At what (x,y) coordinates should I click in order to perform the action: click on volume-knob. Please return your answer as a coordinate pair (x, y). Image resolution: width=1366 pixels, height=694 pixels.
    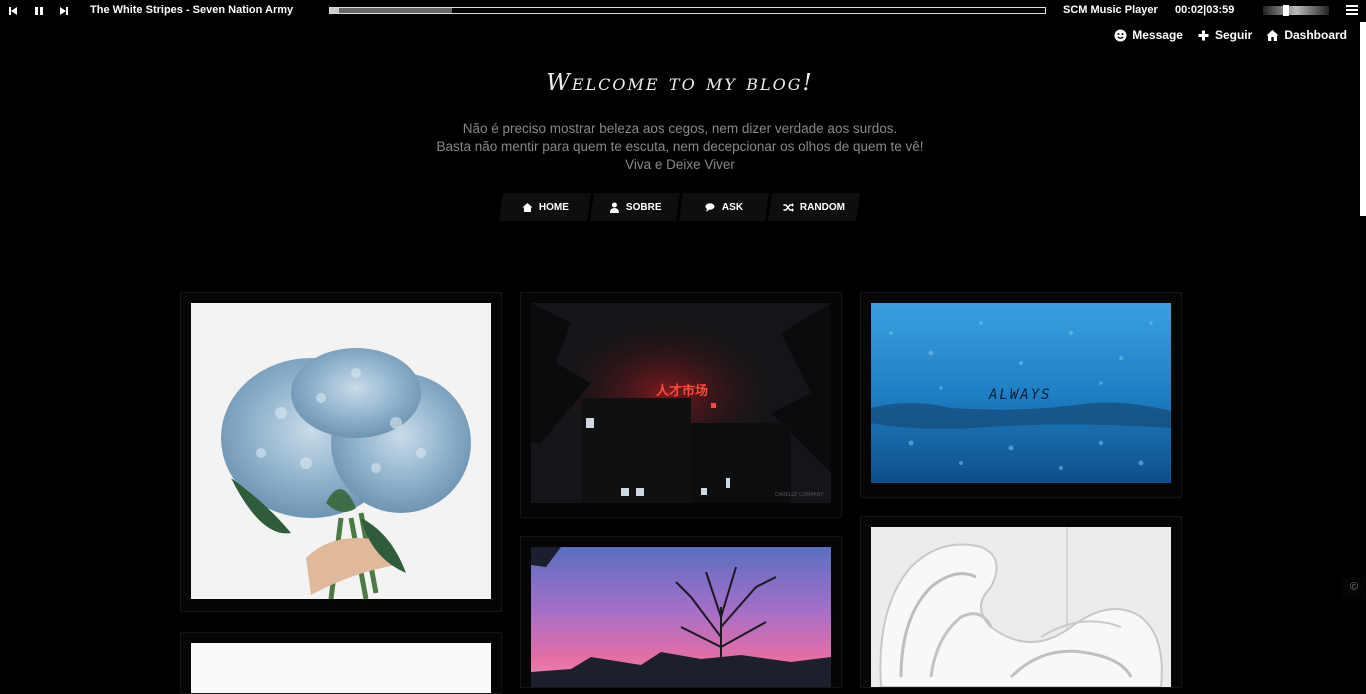
    Looking at the image, I should click on (1286, 10).